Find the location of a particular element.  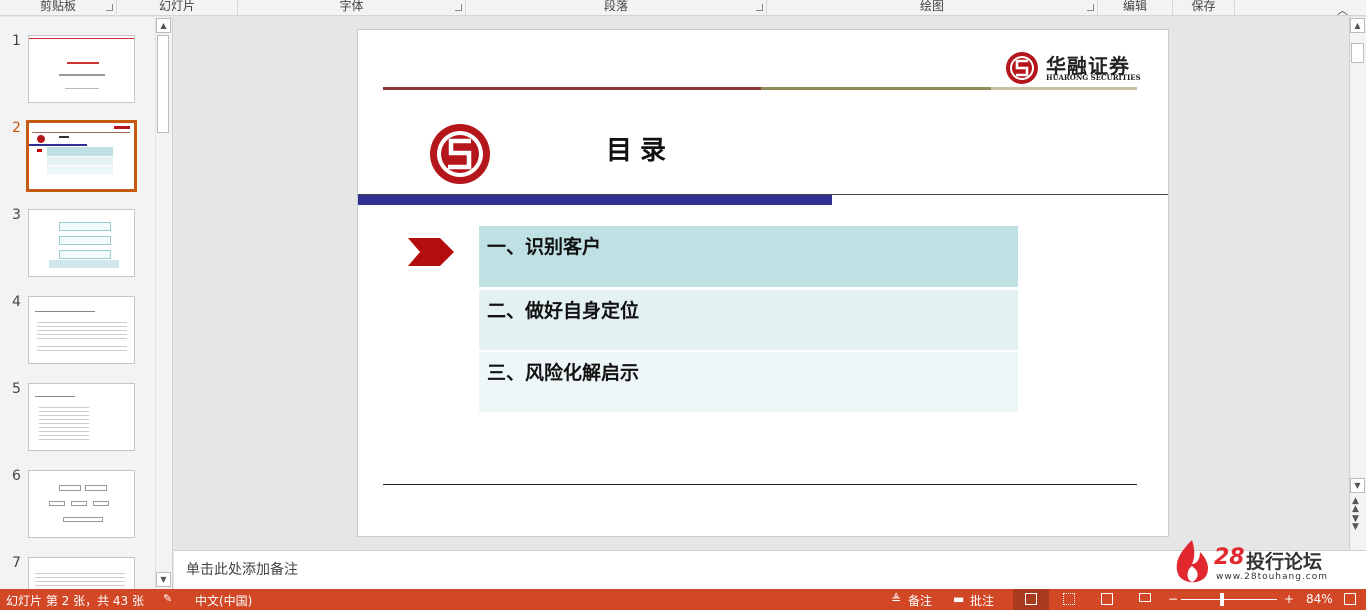

toc-item-2: 二、做好自身定位 is located at coordinates (748, 320).